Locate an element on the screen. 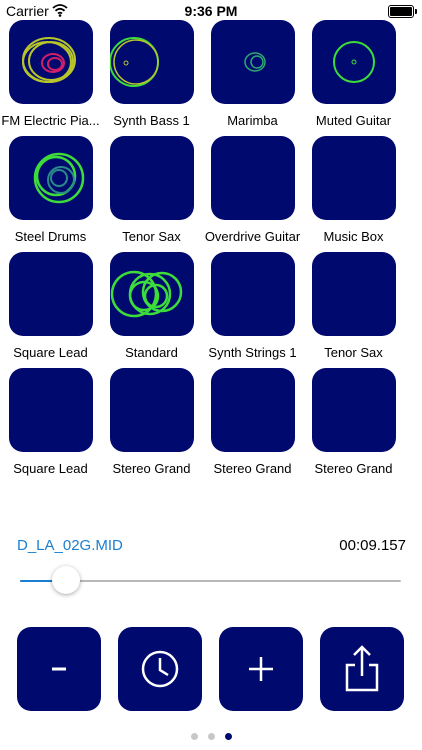  instrument-label: Overdrive Guitar is located at coordinates (252, 236).